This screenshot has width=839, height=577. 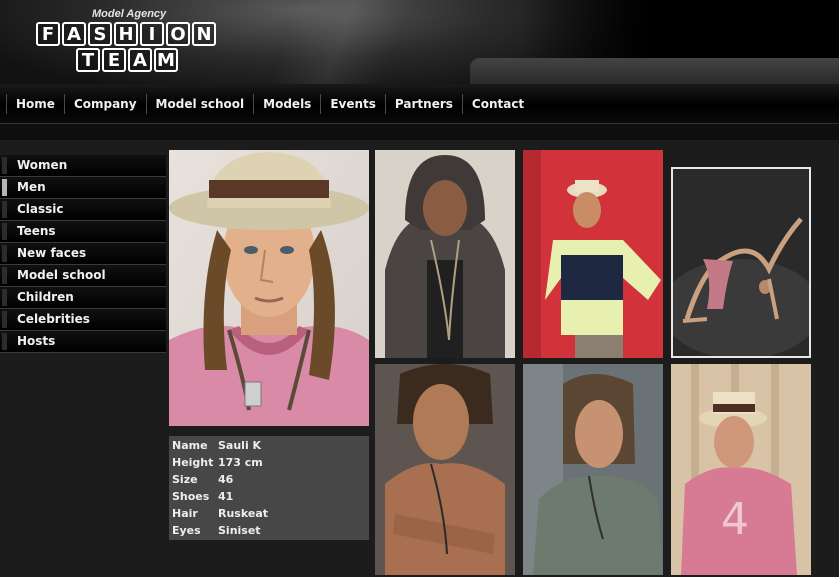 I want to click on logo-line-2: T E A M, so click(x=127, y=60).